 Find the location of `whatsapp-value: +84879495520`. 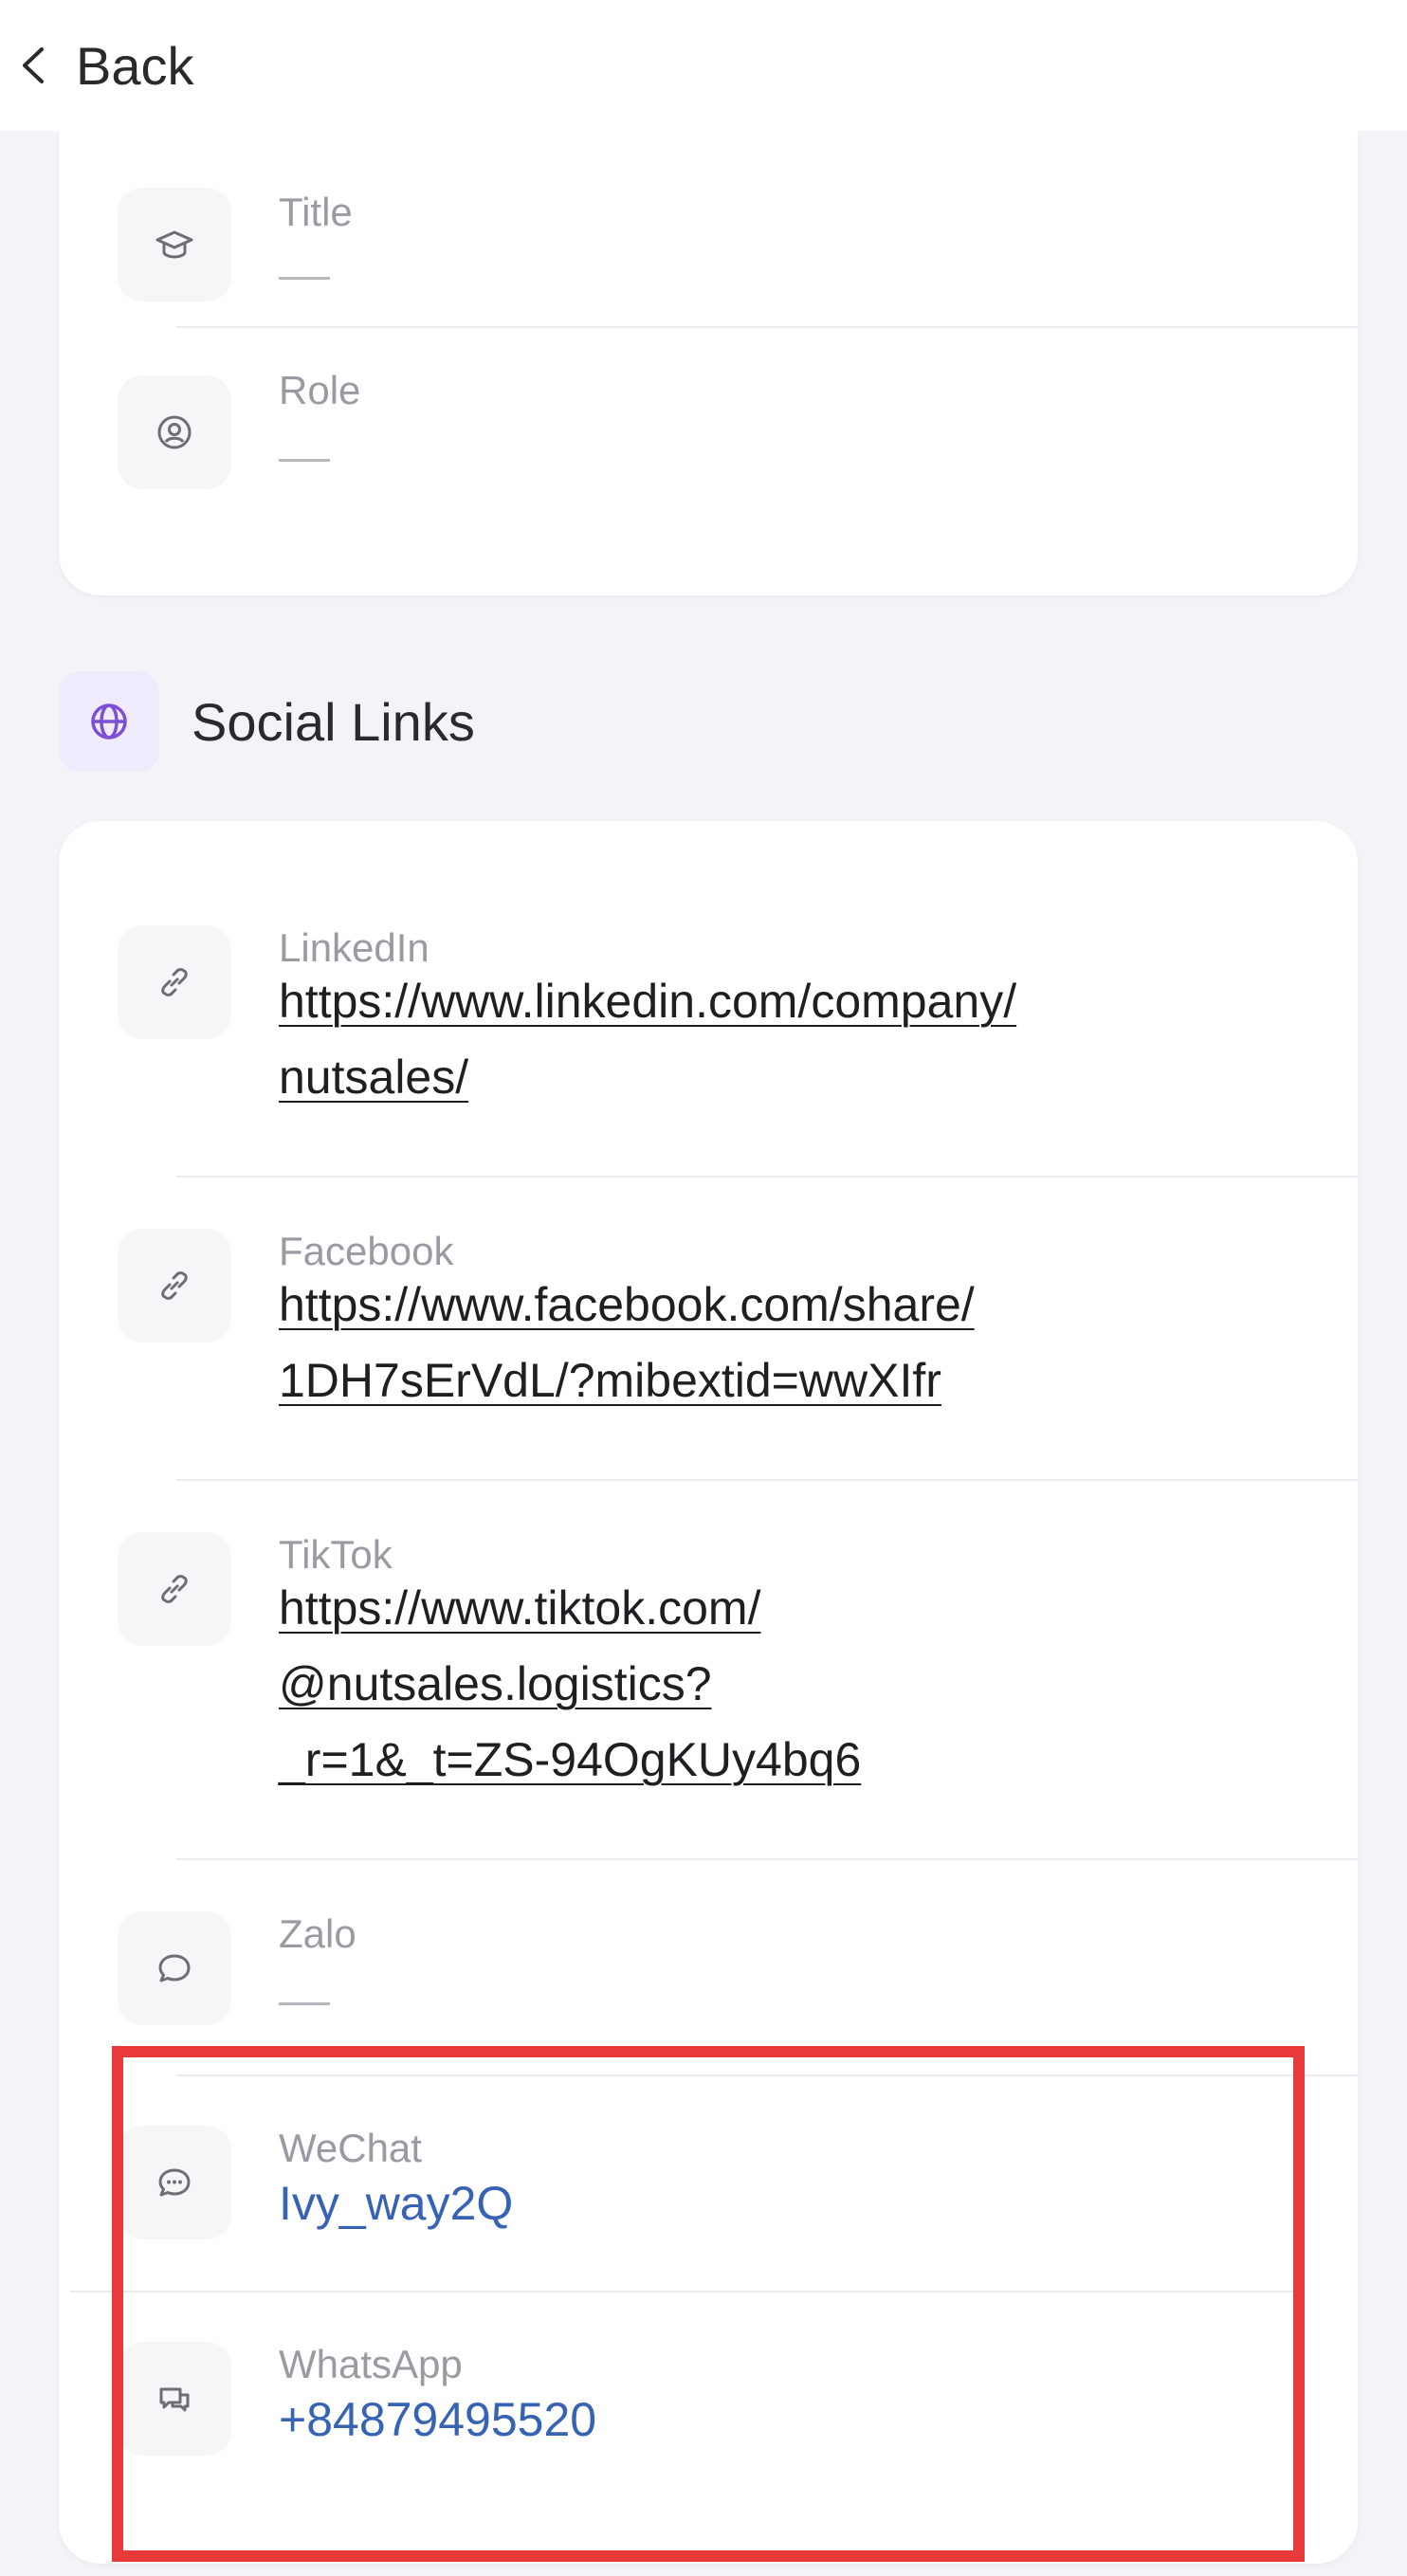

whatsapp-value: +84879495520 is located at coordinates (753, 2419).